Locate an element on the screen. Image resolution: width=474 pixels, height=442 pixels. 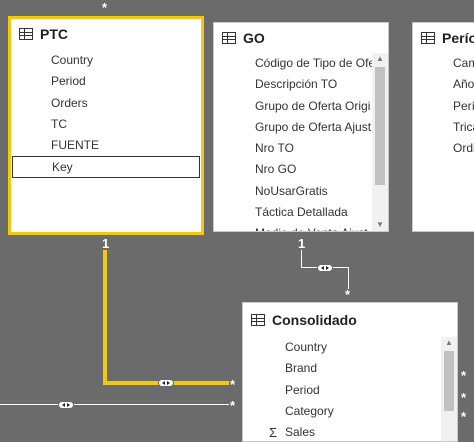
table-title: Períod is located at coordinates (458, 38).